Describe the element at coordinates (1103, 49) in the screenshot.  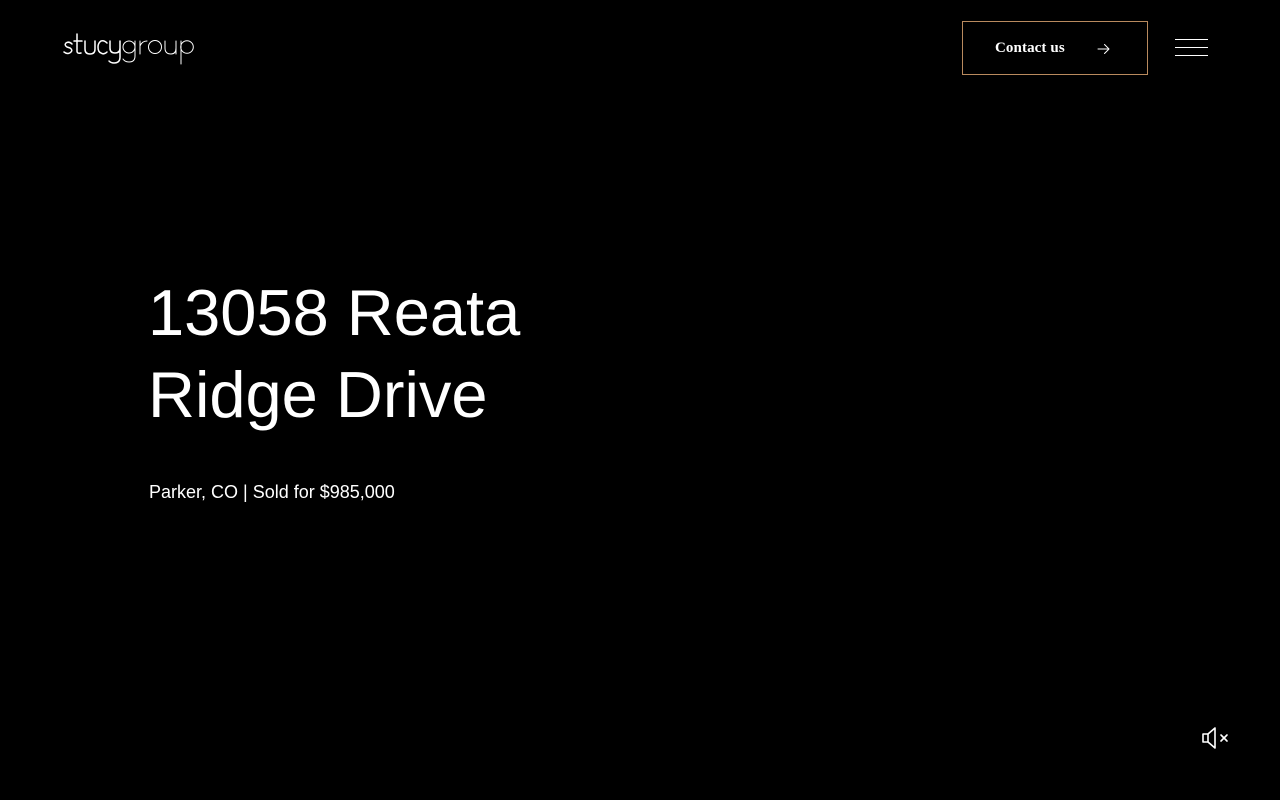
I see `arrow-right-icon` at that location.